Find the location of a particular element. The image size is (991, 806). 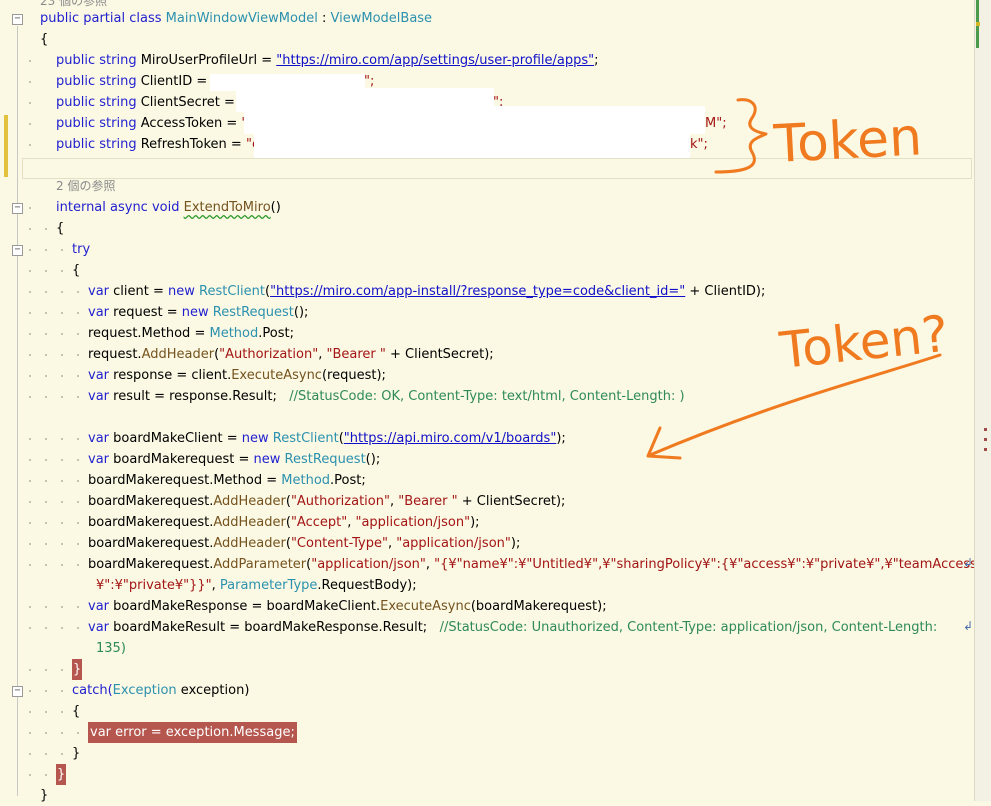

code-text: .Post; is located at coordinates (348, 480).